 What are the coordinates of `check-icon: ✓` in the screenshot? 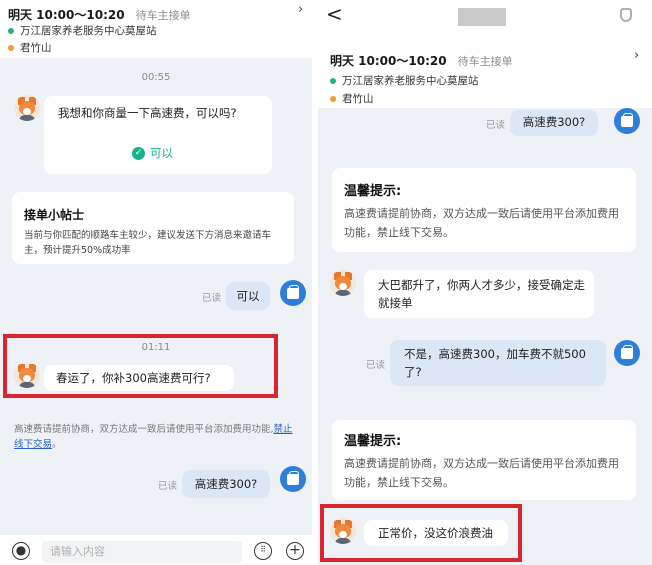 It's located at (138, 153).